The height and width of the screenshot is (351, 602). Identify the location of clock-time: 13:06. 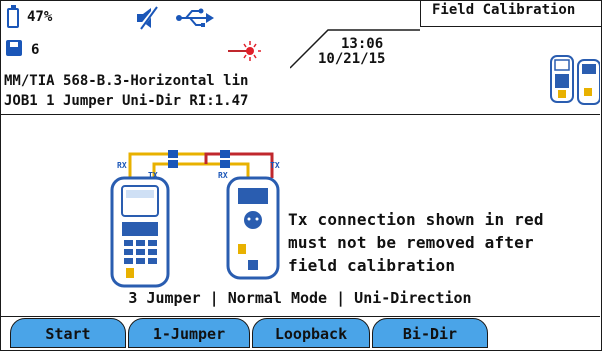
(362, 44).